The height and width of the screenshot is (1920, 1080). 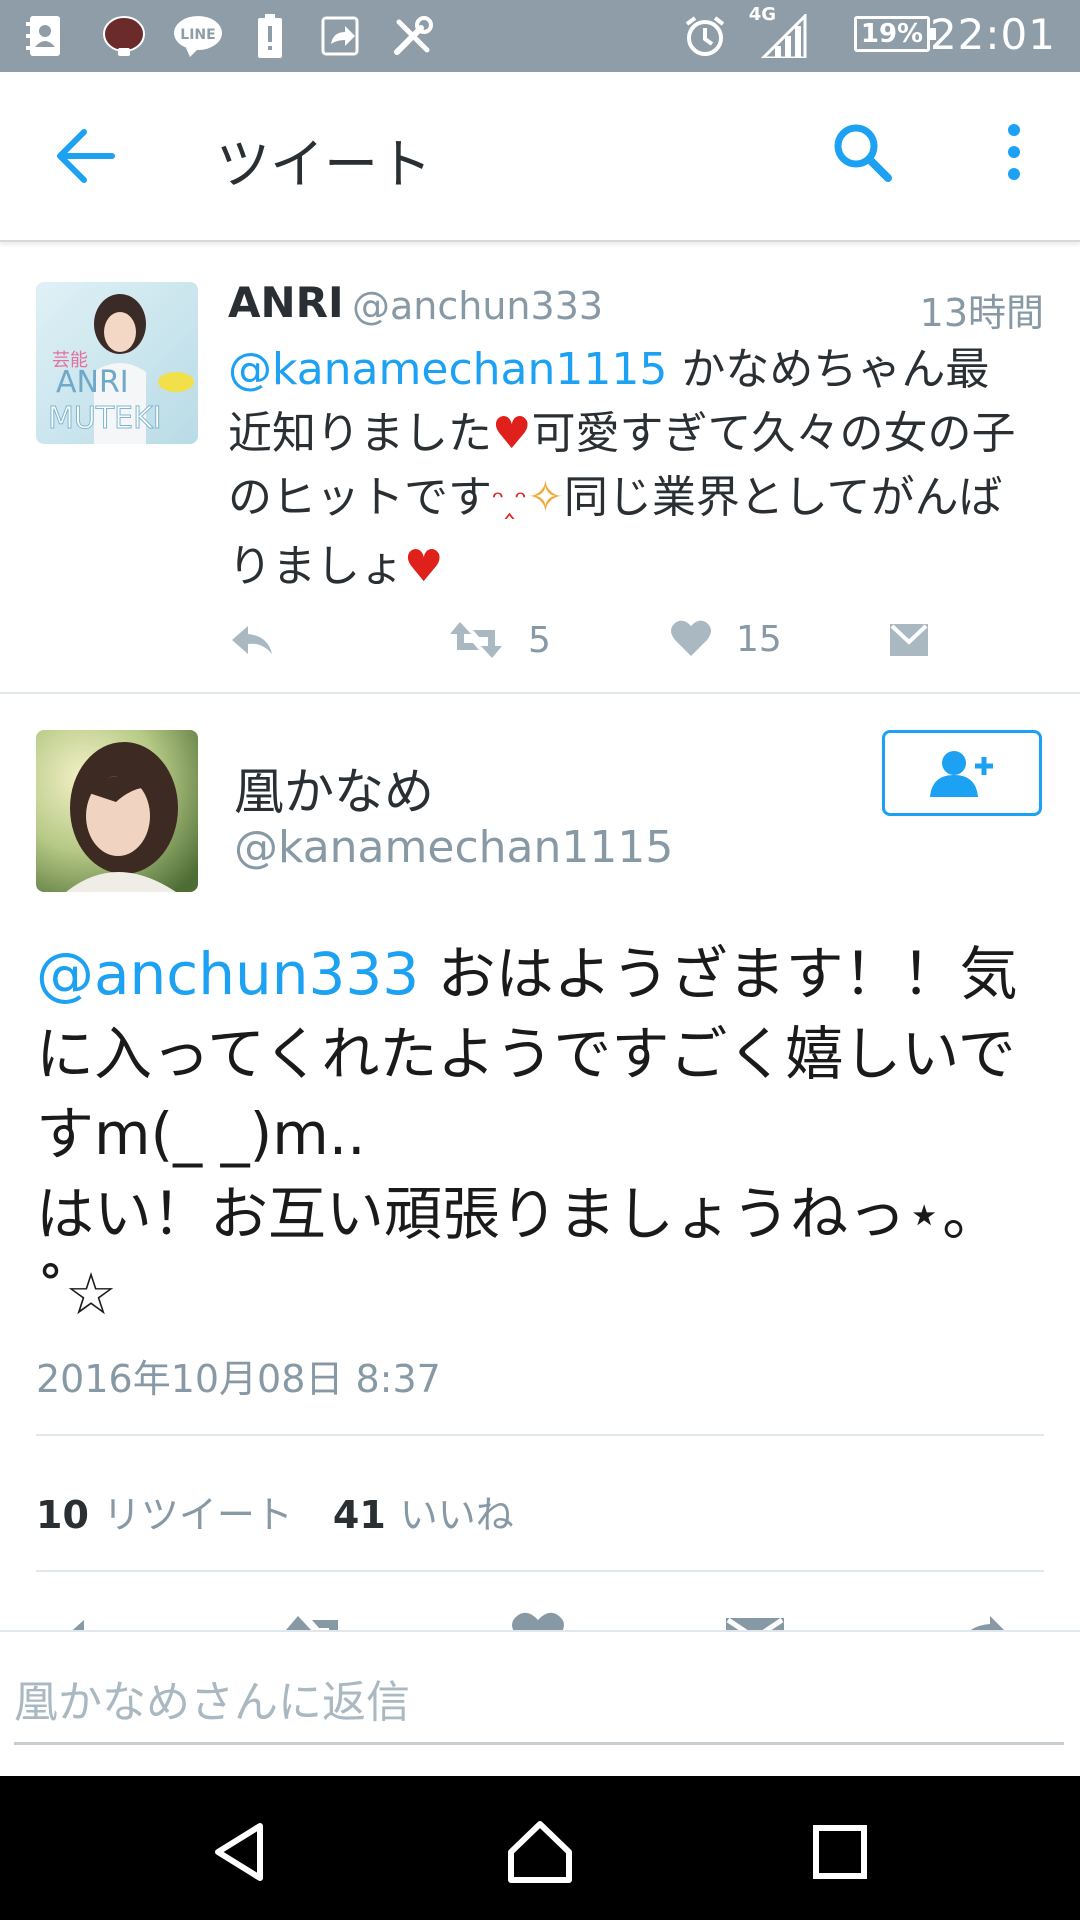 What do you see at coordinates (44, 36) in the screenshot?
I see `contacts-icon` at bounding box center [44, 36].